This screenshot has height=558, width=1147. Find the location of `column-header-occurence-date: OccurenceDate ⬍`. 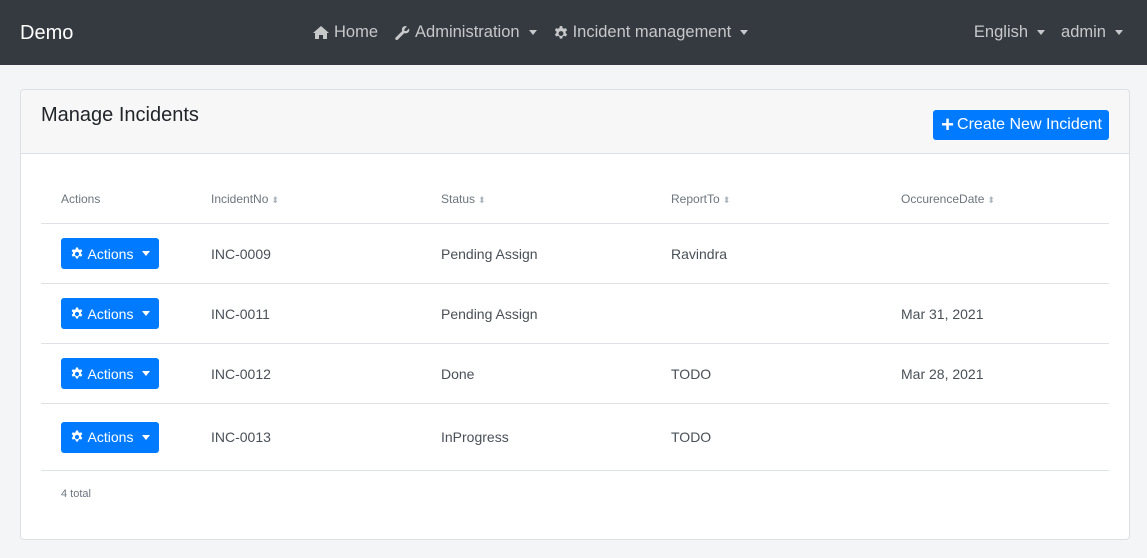

column-header-occurence-date: OccurenceDate ⬍ is located at coordinates (995, 199).